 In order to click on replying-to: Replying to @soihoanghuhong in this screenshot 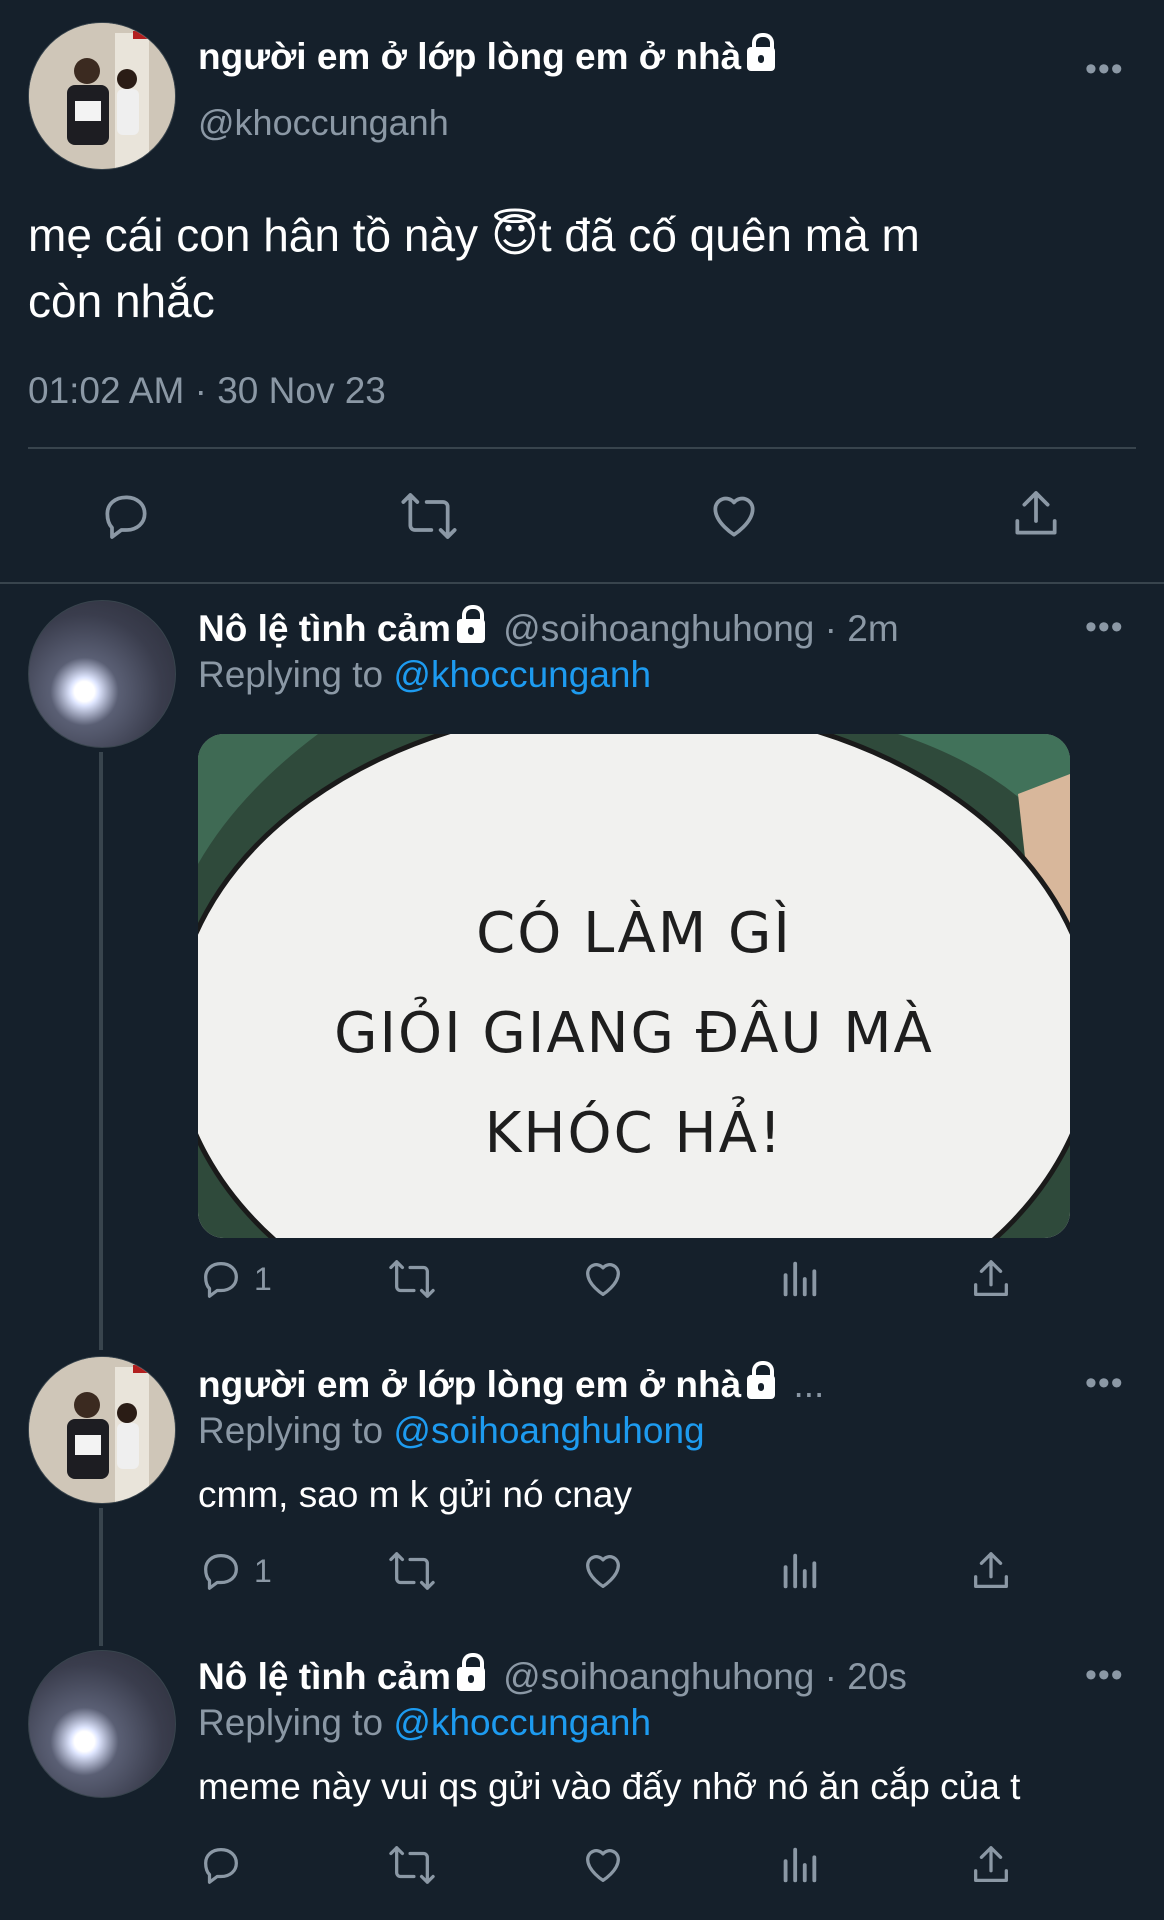, I will do `click(451, 1431)`.